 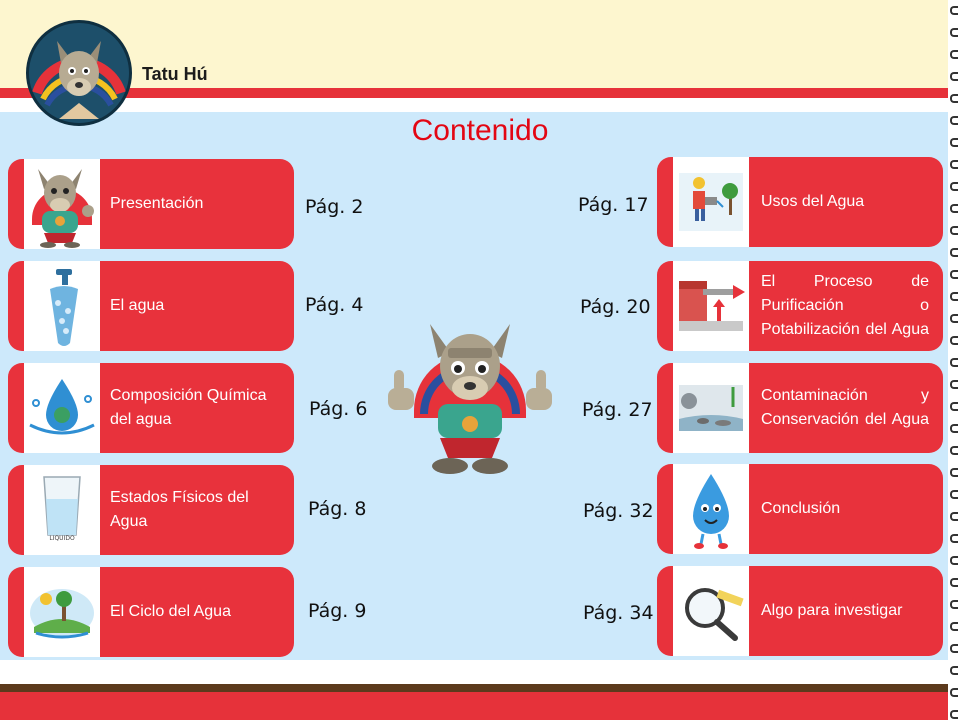 What do you see at coordinates (62, 538) in the screenshot?
I see `glass-caption: LIQUIDO` at bounding box center [62, 538].